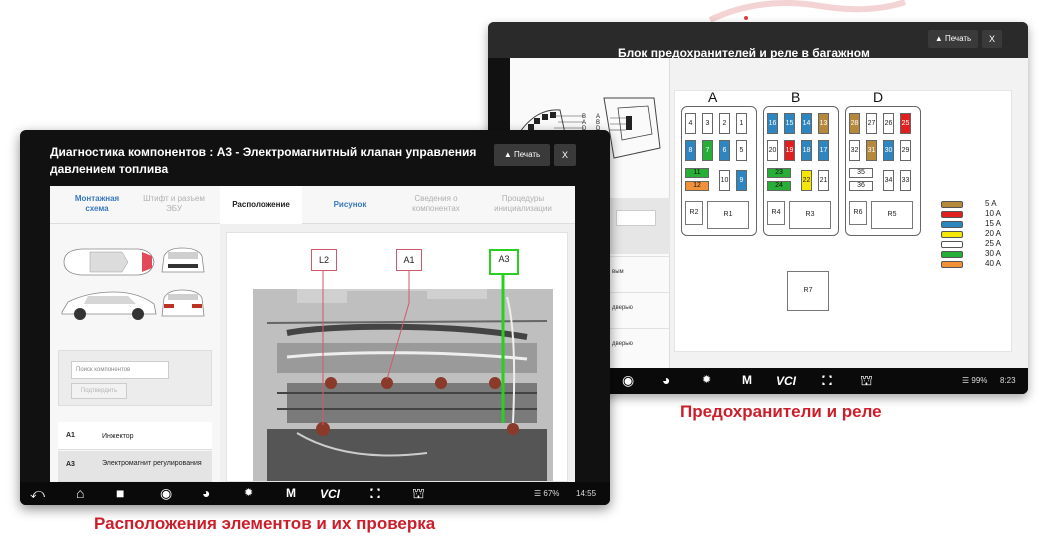 Image resolution: width=1051 pixels, height=546 pixels. What do you see at coordinates (806, 150) in the screenshot?
I see `fuse: 18` at bounding box center [806, 150].